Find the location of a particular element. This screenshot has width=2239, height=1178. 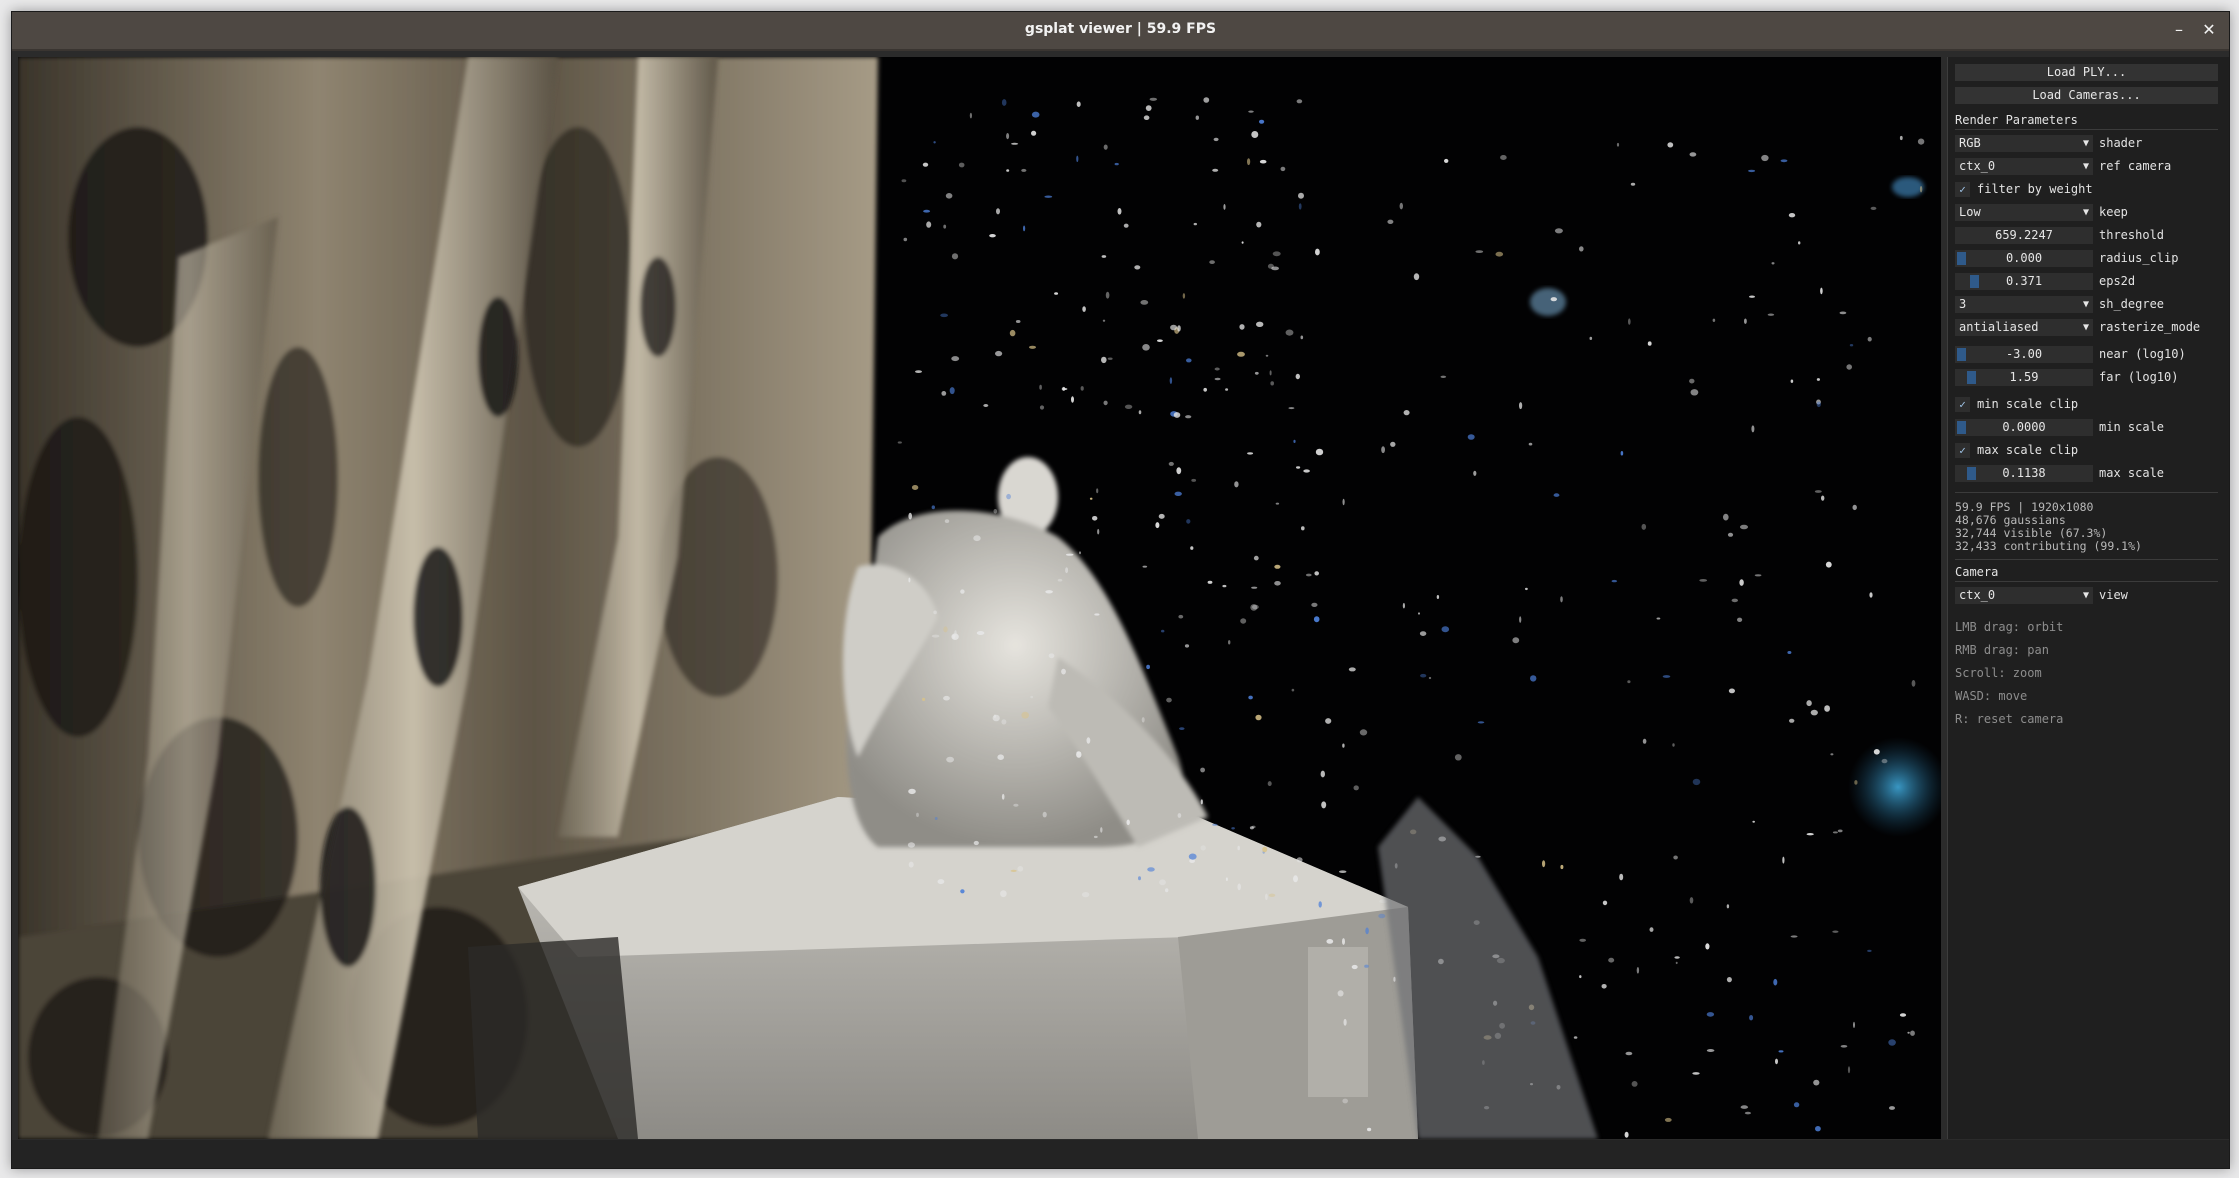

max-scale-clip-checkbox: ✓ max scale clip is located at coordinates (2091, 450).